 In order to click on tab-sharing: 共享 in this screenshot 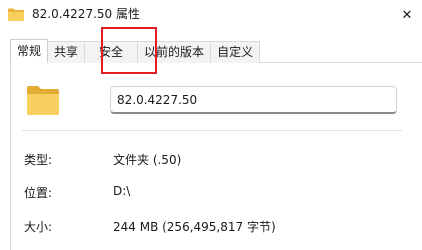, I will do `click(66, 52)`.